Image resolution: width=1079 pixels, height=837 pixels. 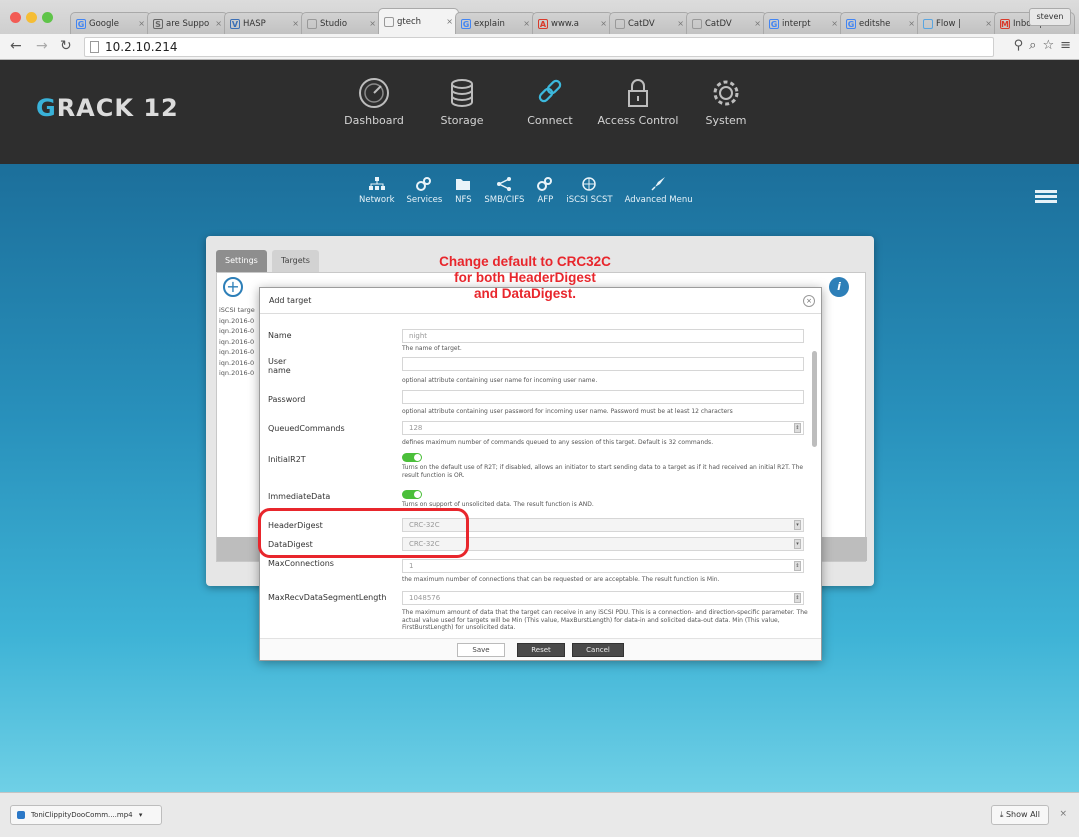 What do you see at coordinates (241, 261) in the screenshot?
I see `tab-settings: Settings` at bounding box center [241, 261].